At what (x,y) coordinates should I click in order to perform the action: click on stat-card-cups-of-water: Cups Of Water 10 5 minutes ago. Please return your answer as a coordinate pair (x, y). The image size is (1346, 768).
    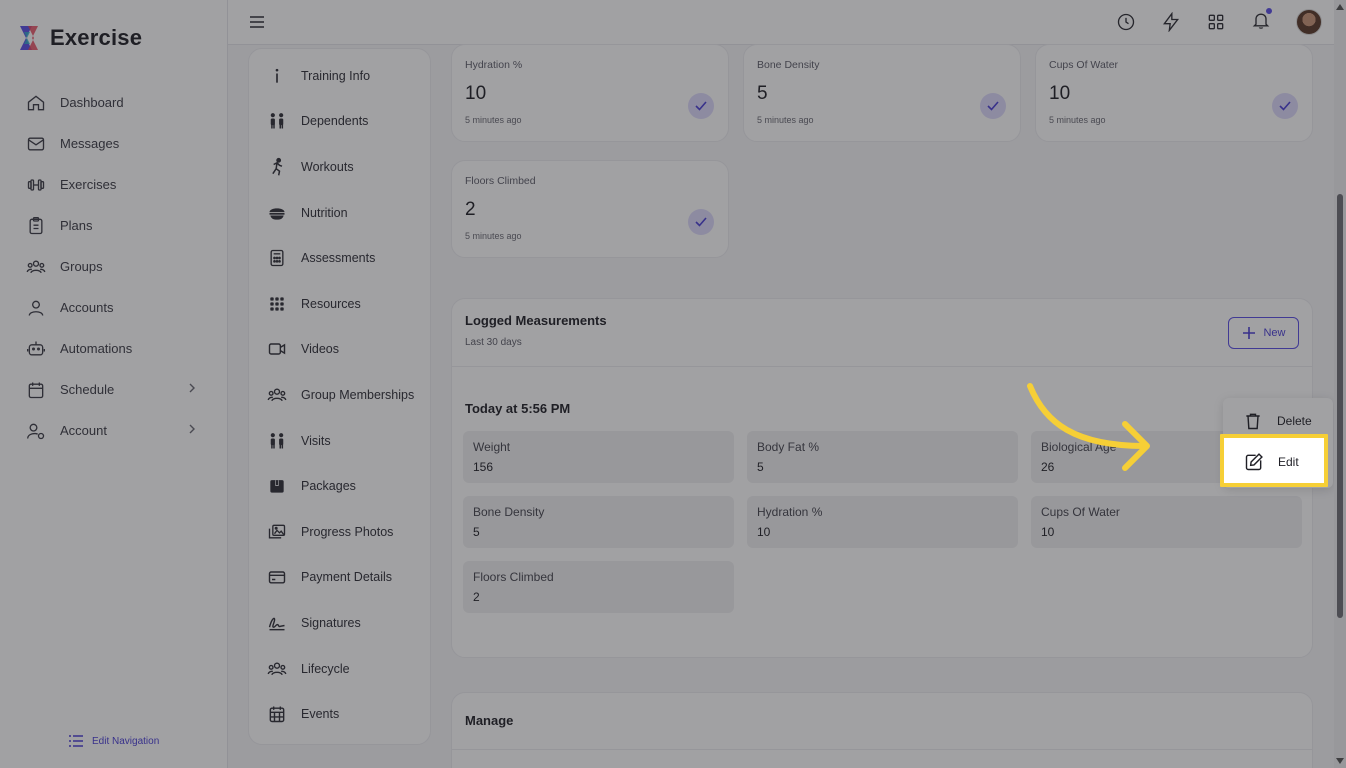
    Looking at the image, I should click on (1174, 93).